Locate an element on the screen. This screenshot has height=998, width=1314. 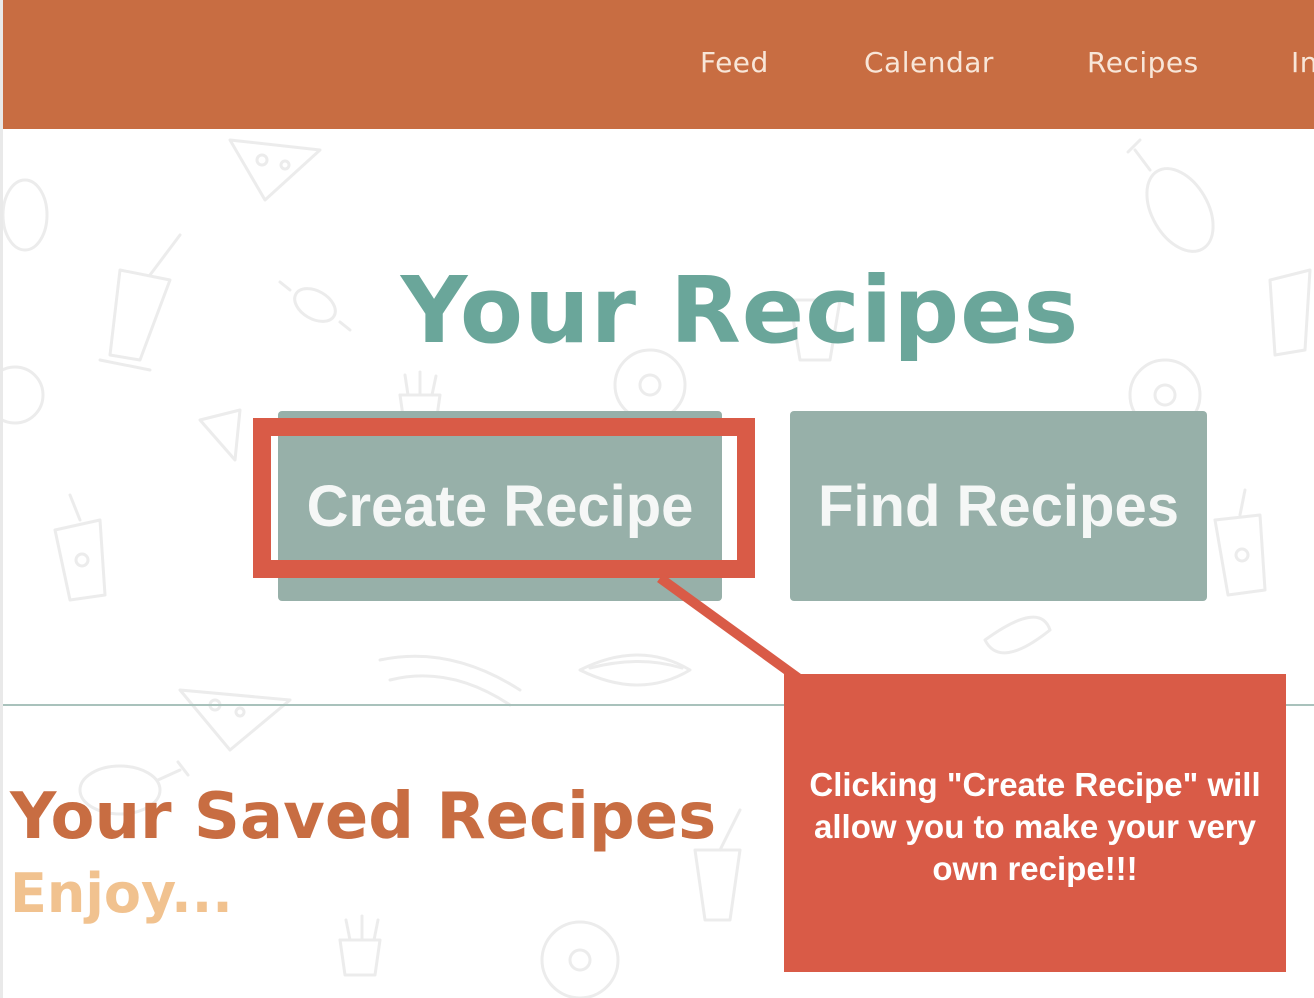
saved-recipes-heading: Your Saved Recipes is located at coordinates (363, 817).